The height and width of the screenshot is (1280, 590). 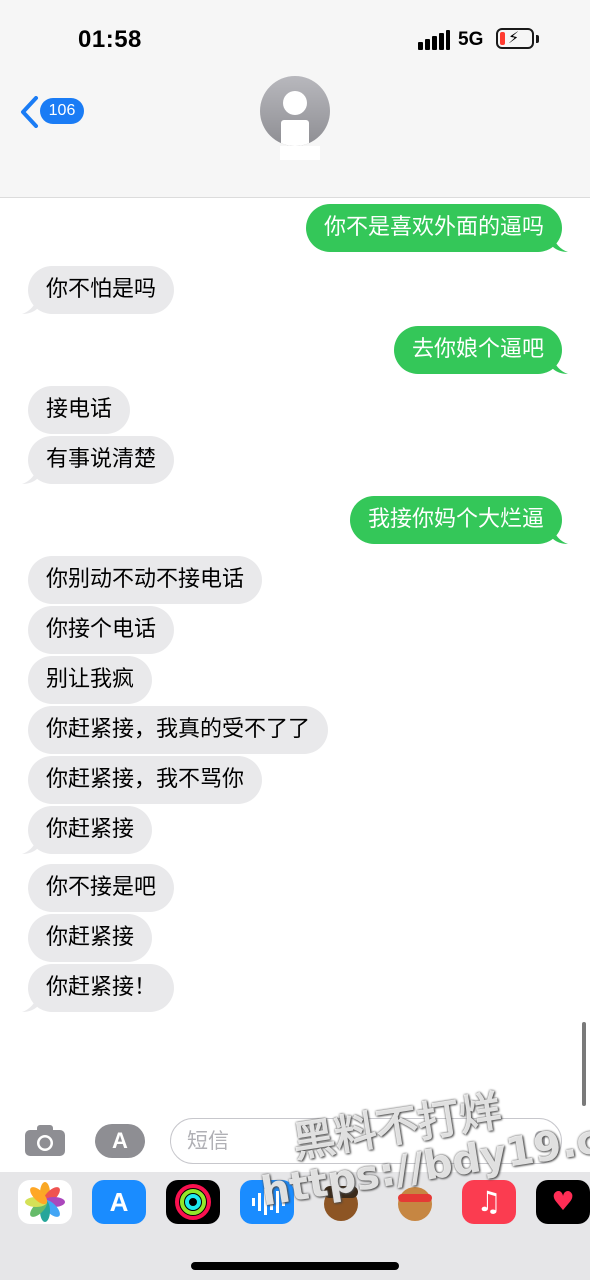 What do you see at coordinates (489, 1202) in the screenshot?
I see `music-icon: ♫` at bounding box center [489, 1202].